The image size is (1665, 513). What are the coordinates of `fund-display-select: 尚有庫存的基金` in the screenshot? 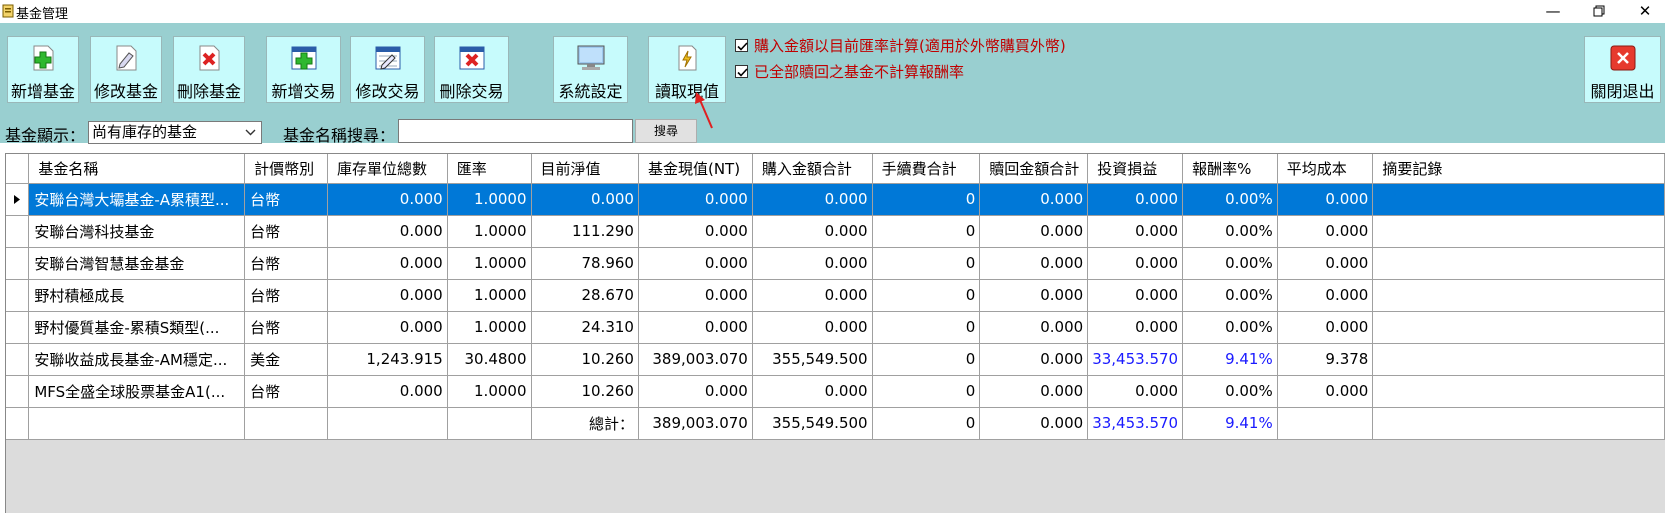 It's located at (175, 132).